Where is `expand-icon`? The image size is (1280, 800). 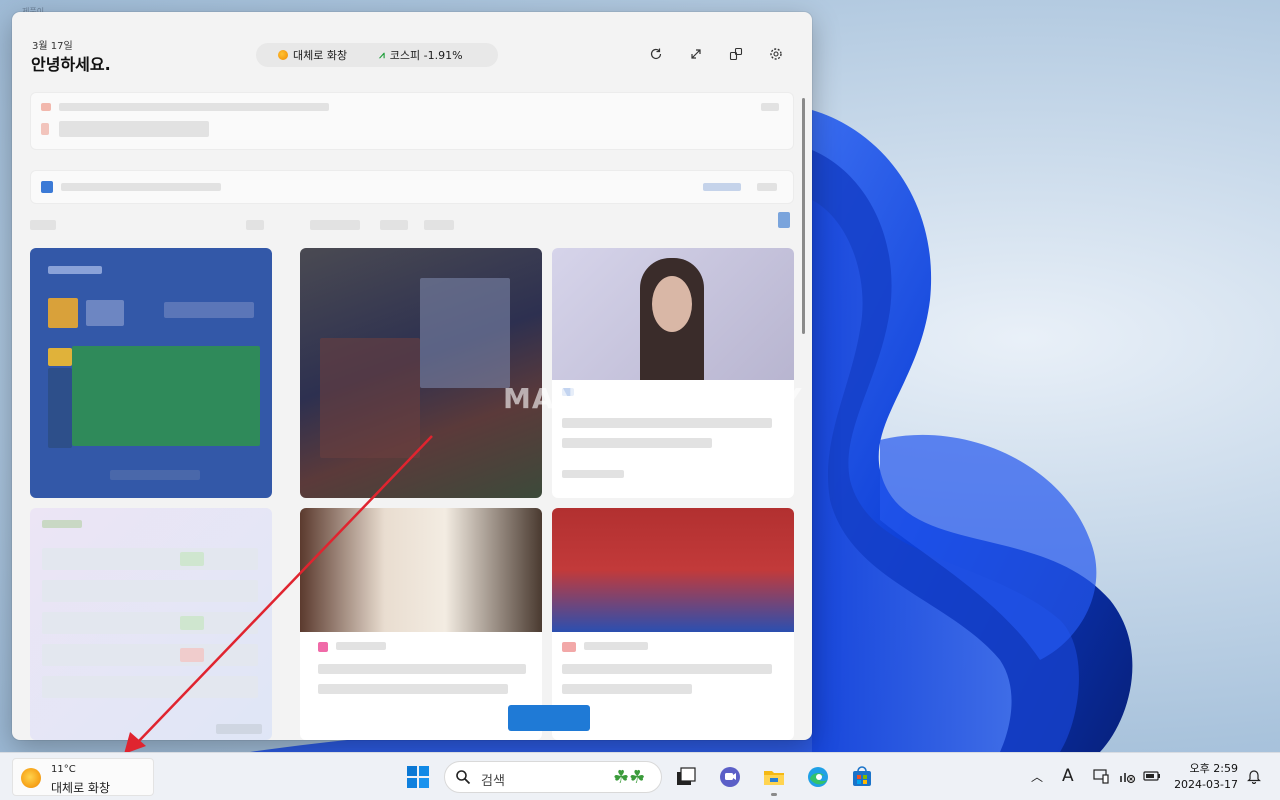 expand-icon is located at coordinates (696, 54).